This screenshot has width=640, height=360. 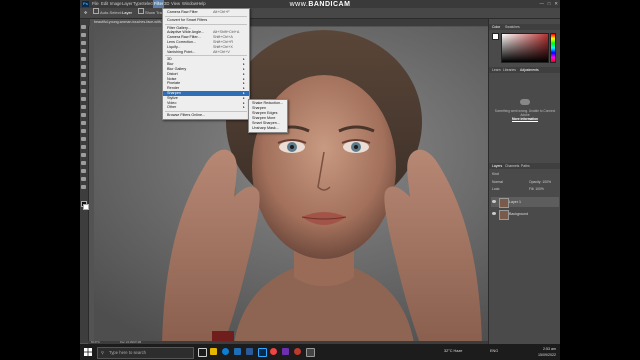 I want to click on taskbar-search: ⚲ Type here to search, so click(x=145, y=353).